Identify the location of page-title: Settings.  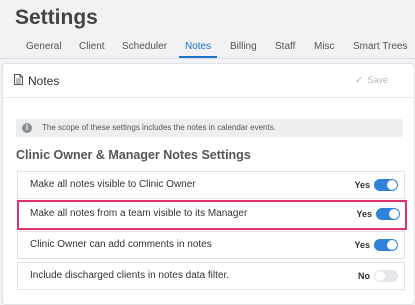
(56, 17).